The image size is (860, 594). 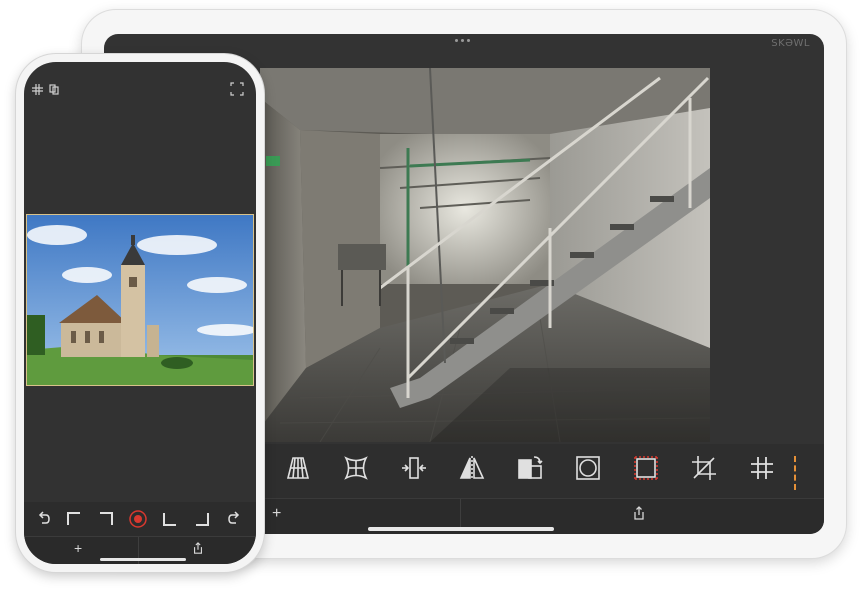 I want to click on undo-icon, so click(x=42, y=519).